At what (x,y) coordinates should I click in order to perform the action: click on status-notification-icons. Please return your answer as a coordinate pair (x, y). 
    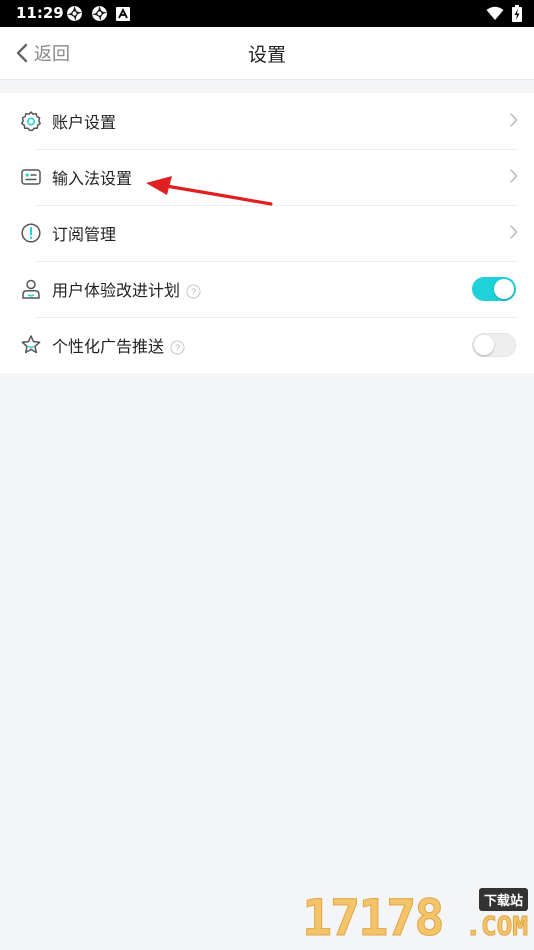
    Looking at the image, I should click on (98, 13).